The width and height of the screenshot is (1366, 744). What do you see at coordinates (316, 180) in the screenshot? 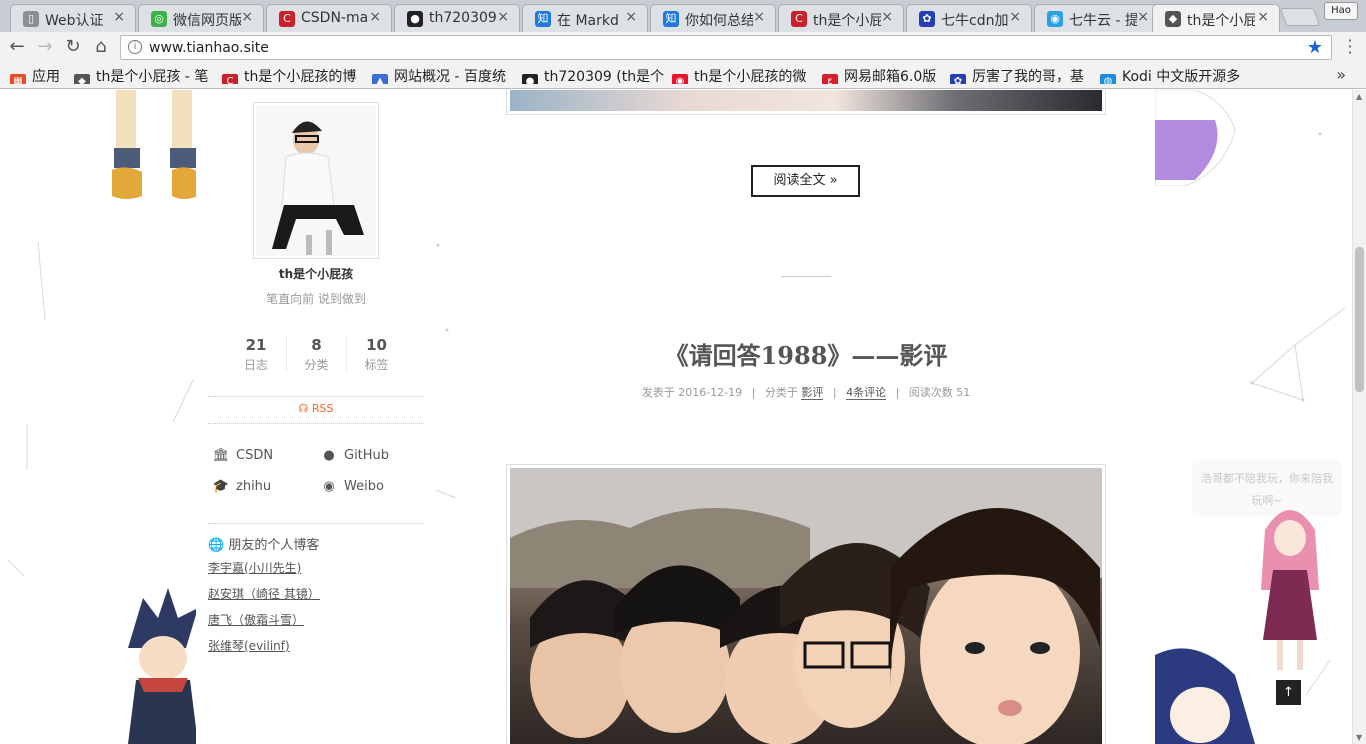
I see `author-avatar` at bounding box center [316, 180].